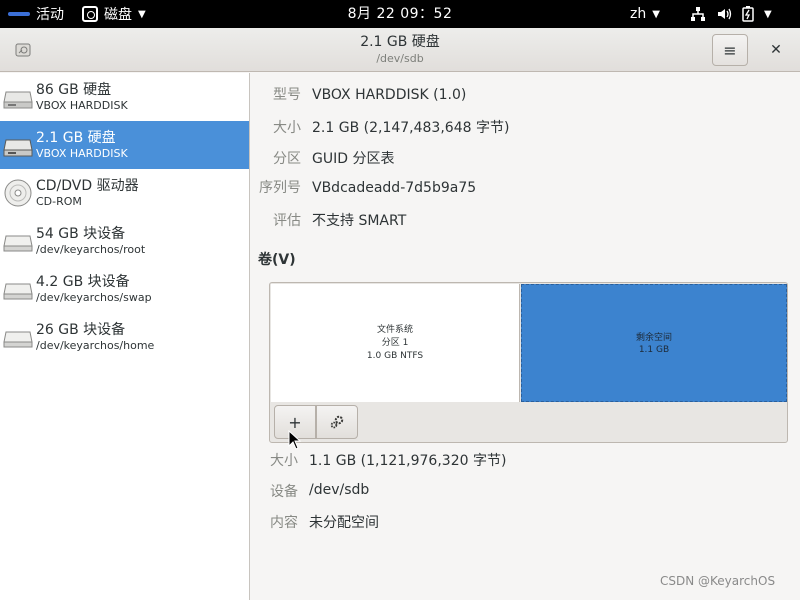 Image resolution: width=800 pixels, height=600 pixels. I want to click on volume-fs-type: 文件系统, so click(394, 330).